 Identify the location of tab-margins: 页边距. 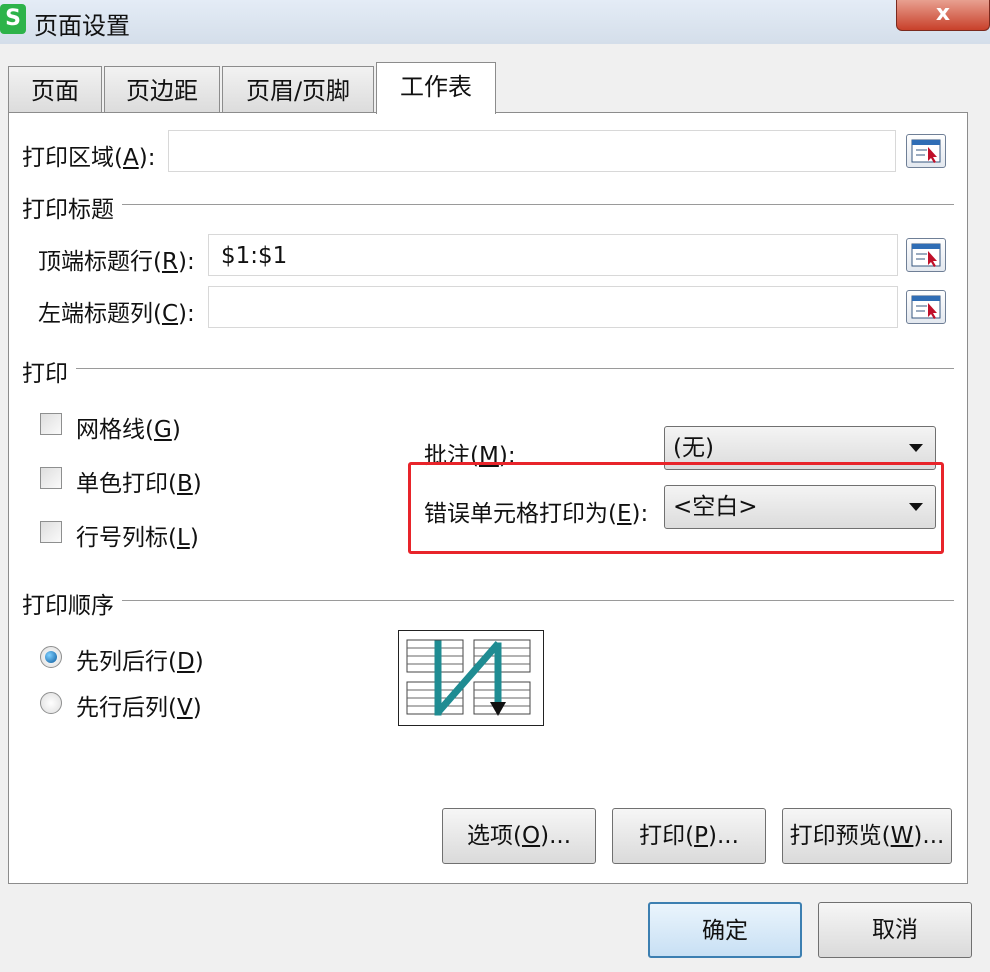
(162, 89).